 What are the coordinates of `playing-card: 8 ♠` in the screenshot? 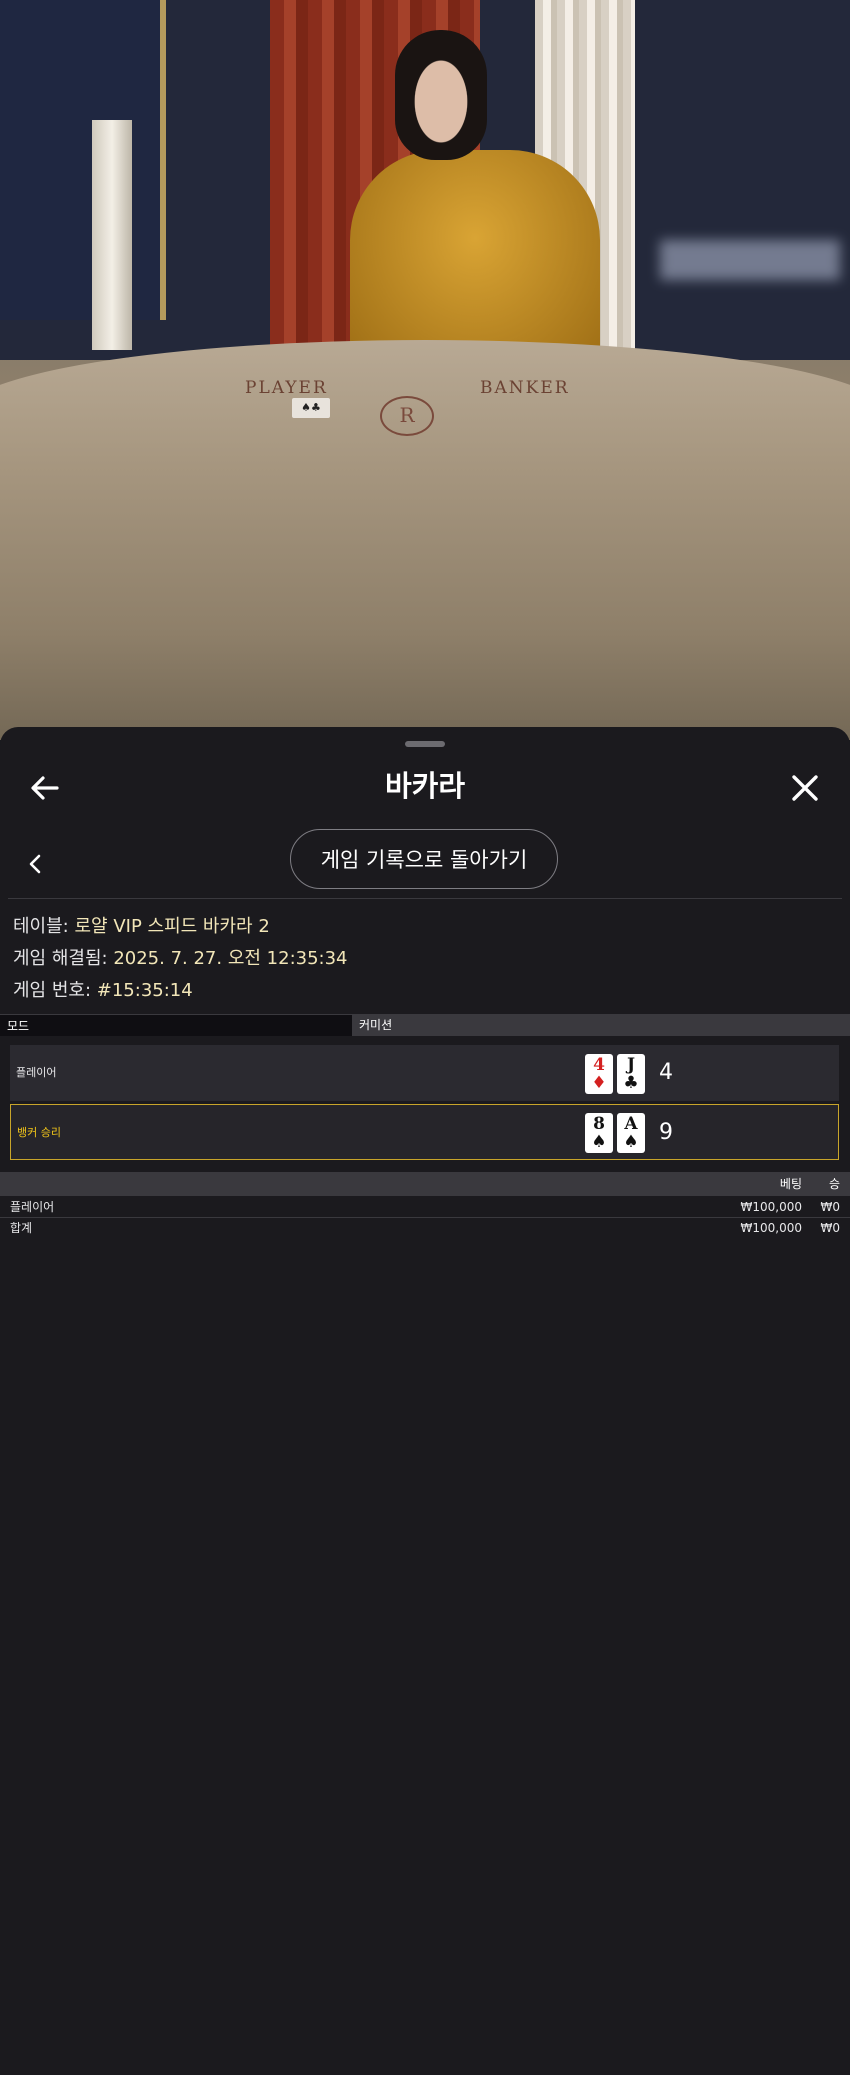 It's located at (599, 1133).